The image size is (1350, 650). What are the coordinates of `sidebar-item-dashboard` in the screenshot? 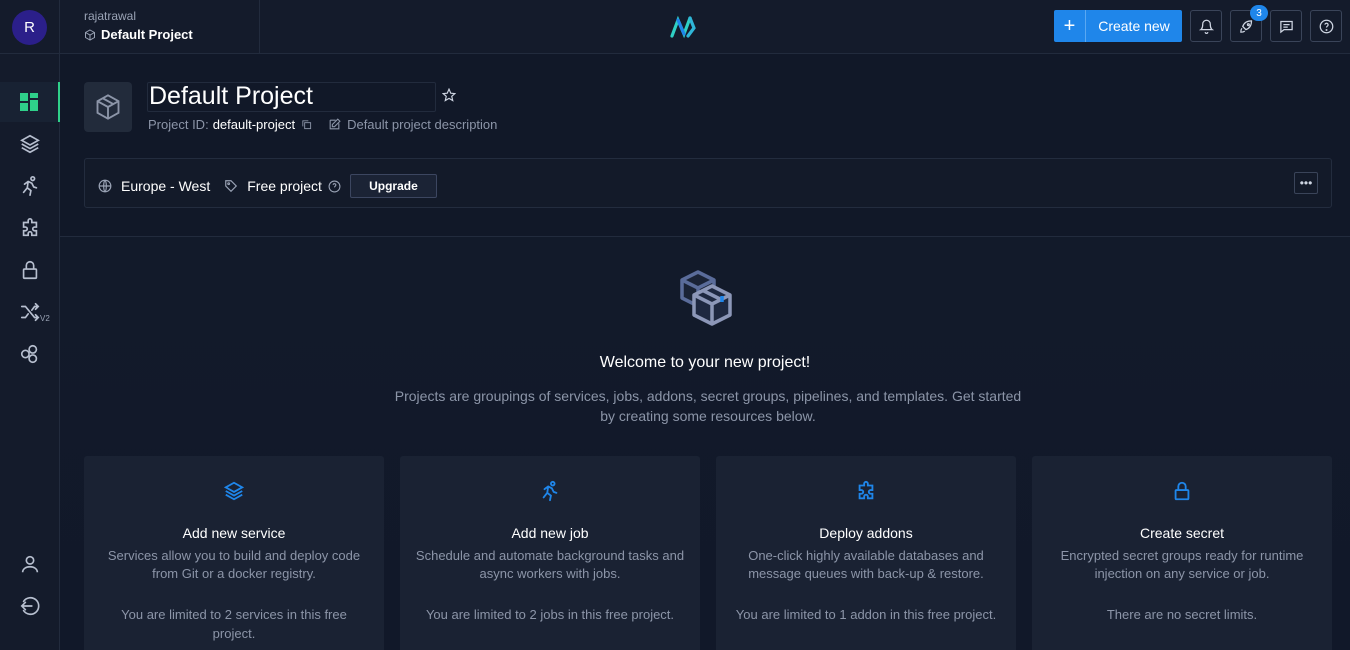 It's located at (30, 102).